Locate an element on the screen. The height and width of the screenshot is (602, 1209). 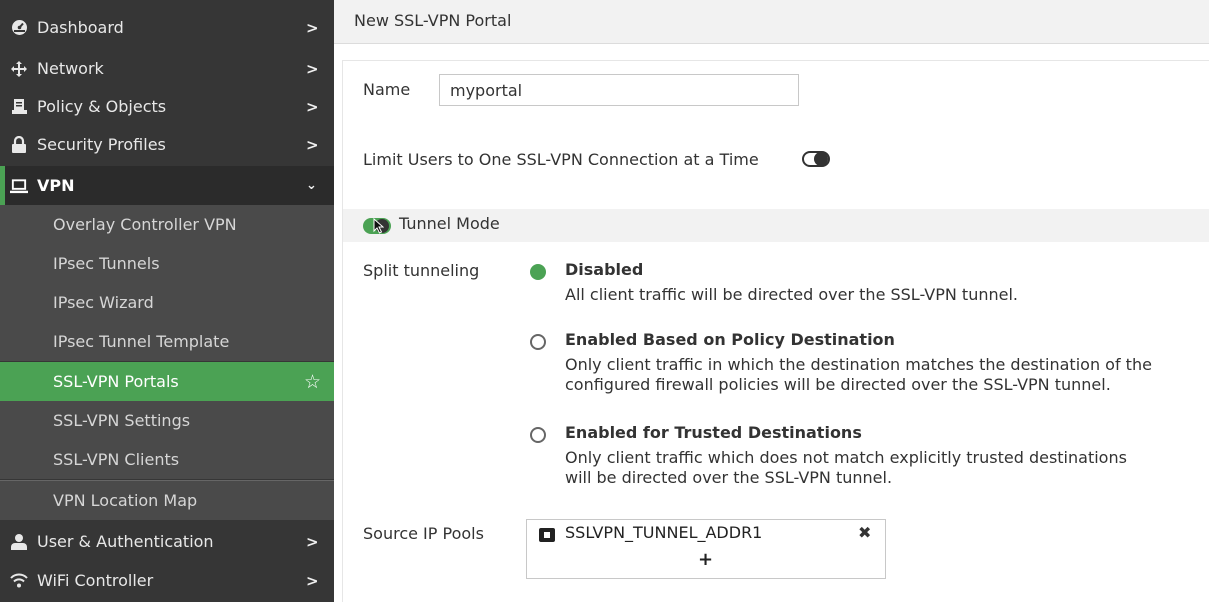
remove-icon: ✖ is located at coordinates (864, 532).